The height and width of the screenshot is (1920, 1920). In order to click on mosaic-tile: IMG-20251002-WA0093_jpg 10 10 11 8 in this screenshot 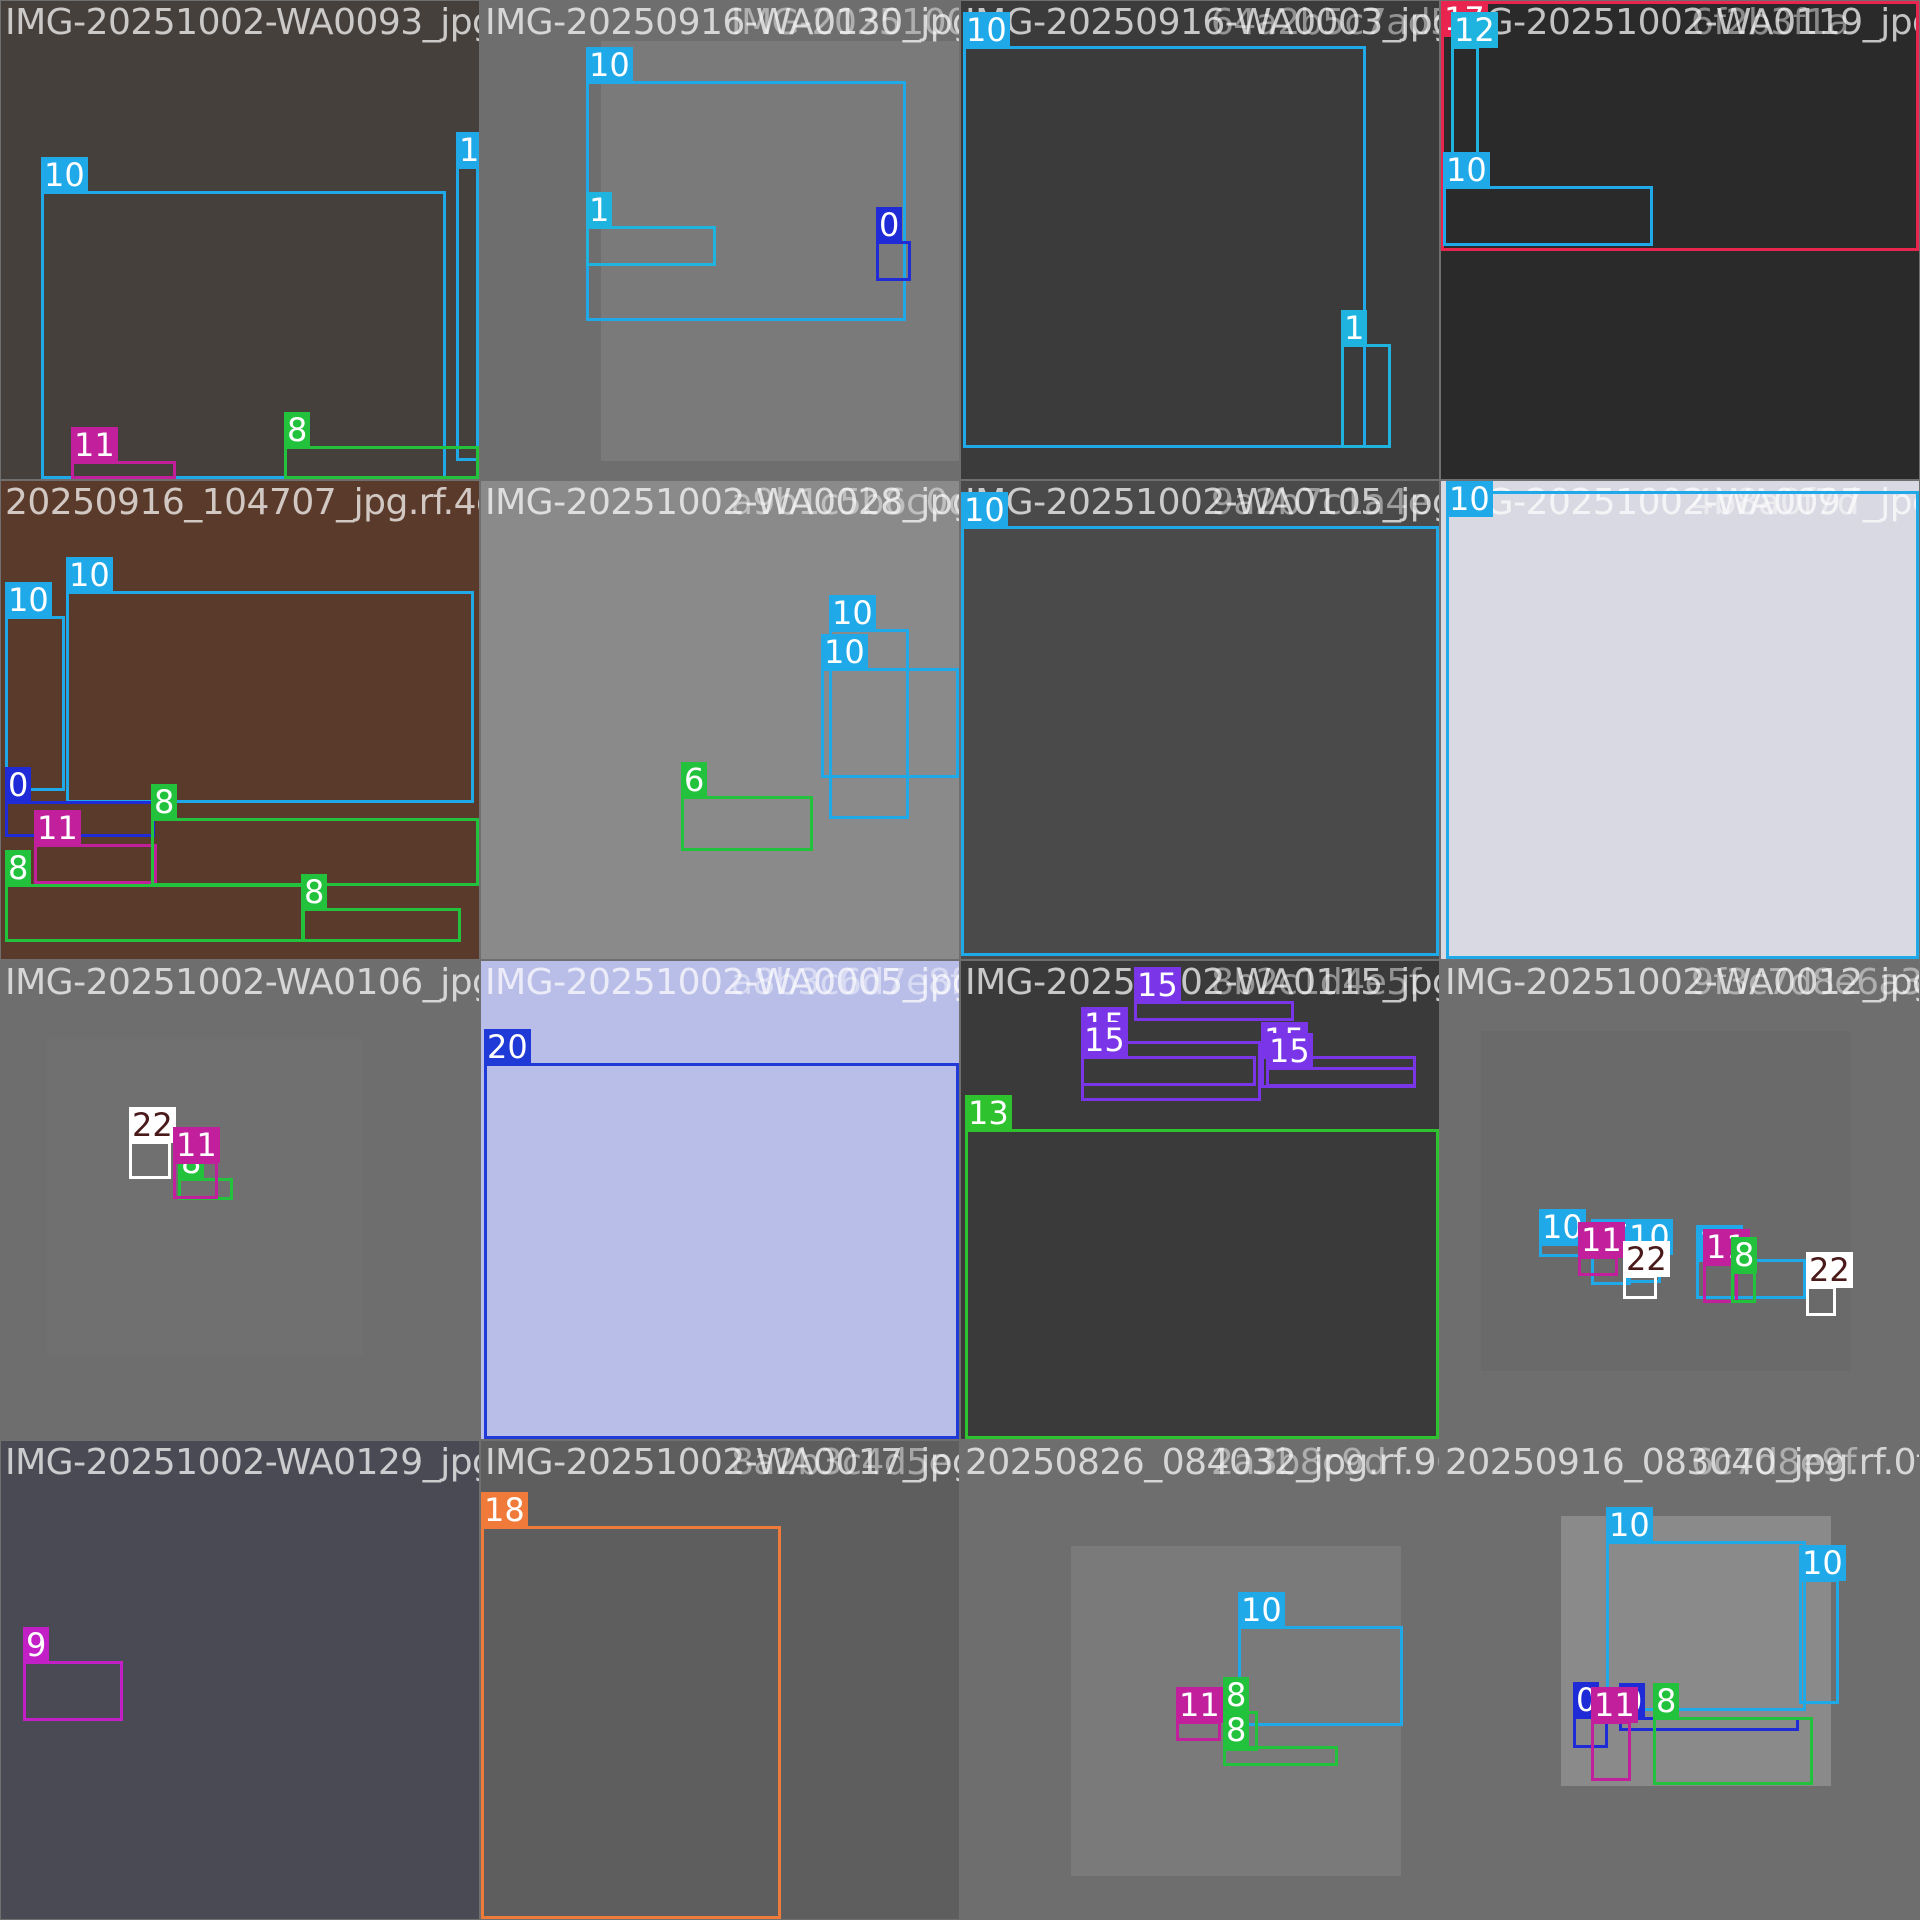, I will do `click(240, 240)`.